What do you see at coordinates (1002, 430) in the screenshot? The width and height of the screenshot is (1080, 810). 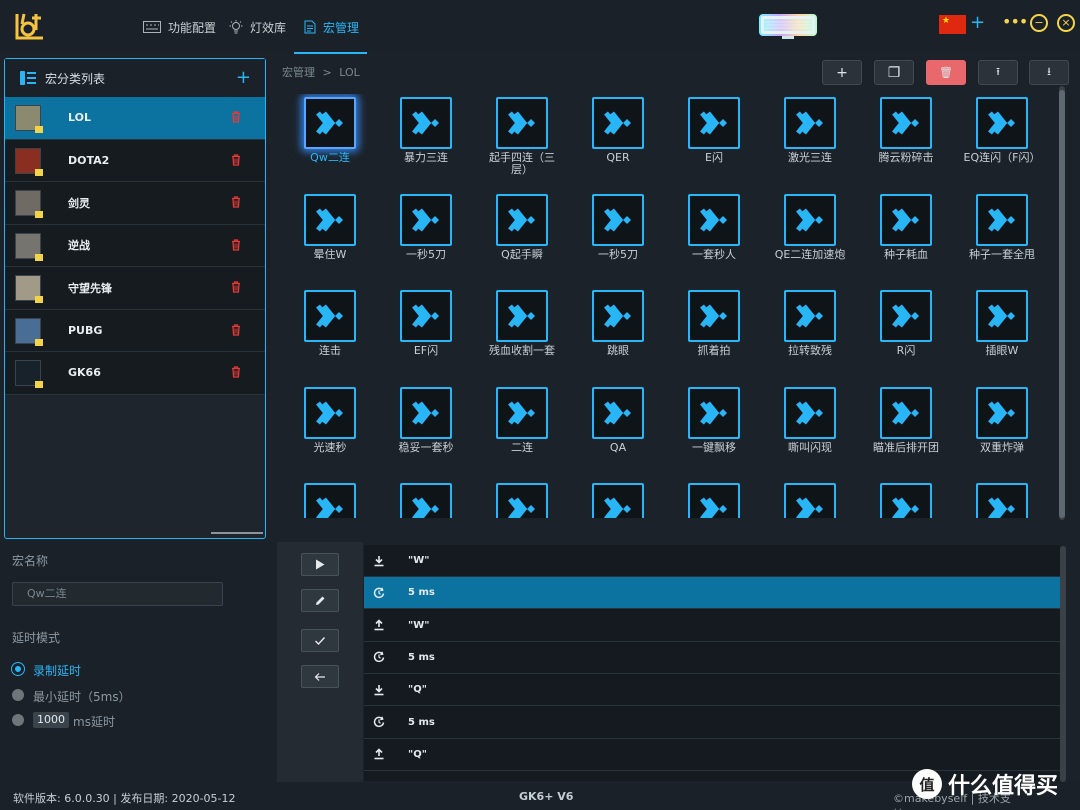 I see `macro-tile: 双重炸弹` at bounding box center [1002, 430].